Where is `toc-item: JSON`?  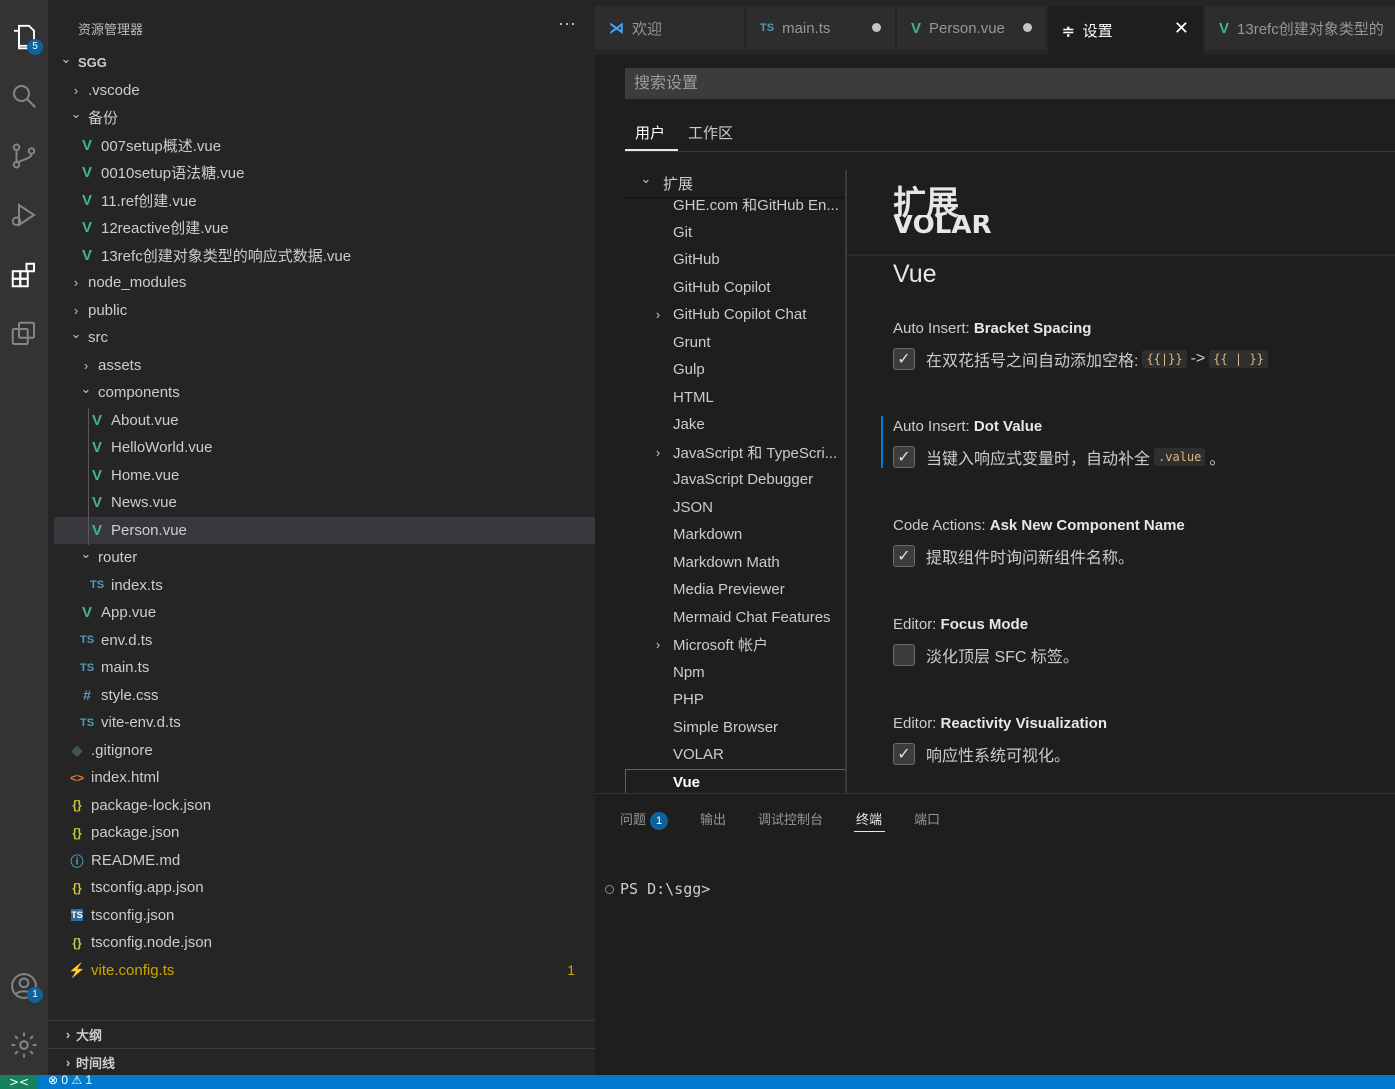
toc-item: JSON is located at coordinates (735, 508).